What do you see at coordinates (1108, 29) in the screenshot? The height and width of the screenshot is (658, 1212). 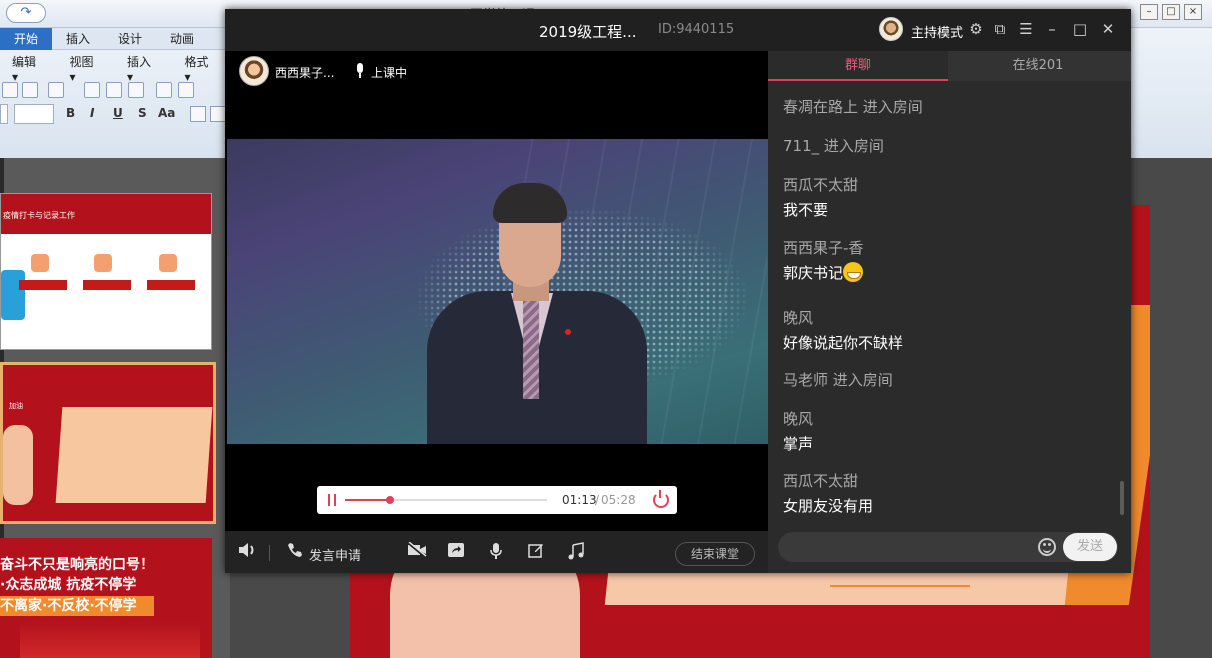 I see `close-icon: ✕` at bounding box center [1108, 29].